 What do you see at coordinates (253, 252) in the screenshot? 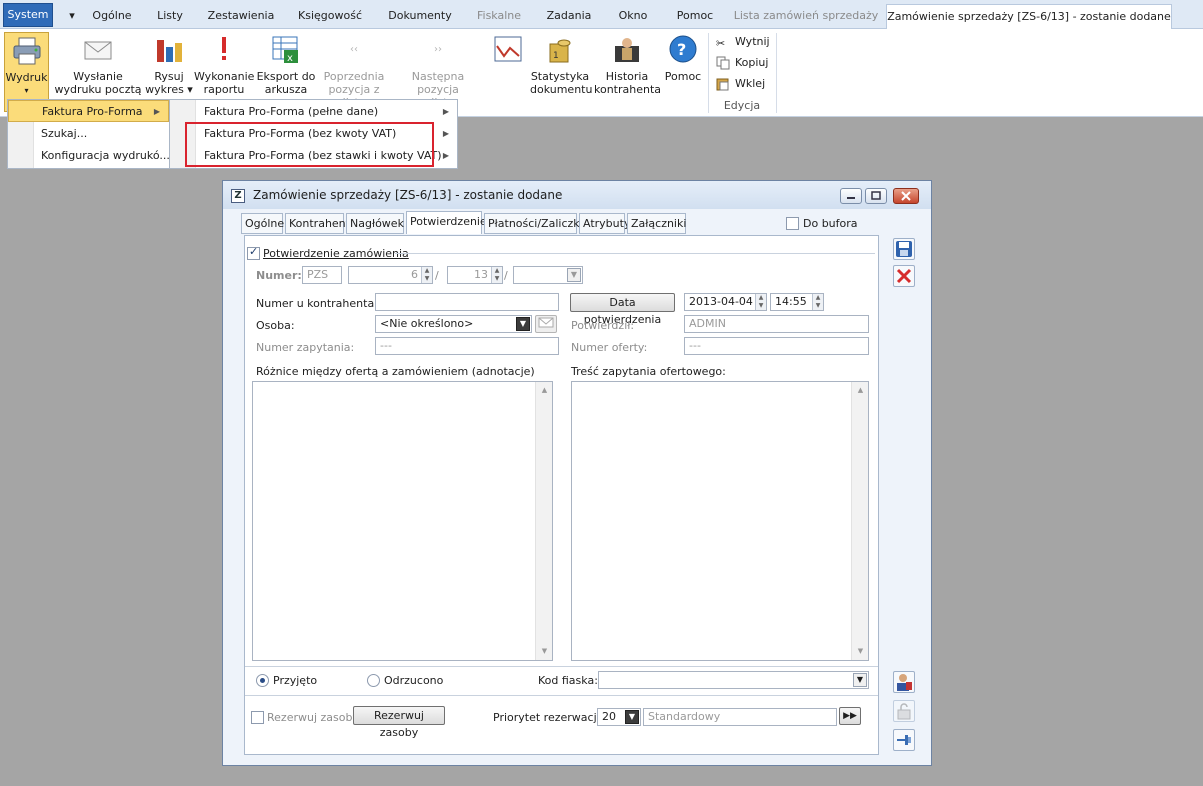
I see `potwierdzenie-checkbox` at bounding box center [253, 252].